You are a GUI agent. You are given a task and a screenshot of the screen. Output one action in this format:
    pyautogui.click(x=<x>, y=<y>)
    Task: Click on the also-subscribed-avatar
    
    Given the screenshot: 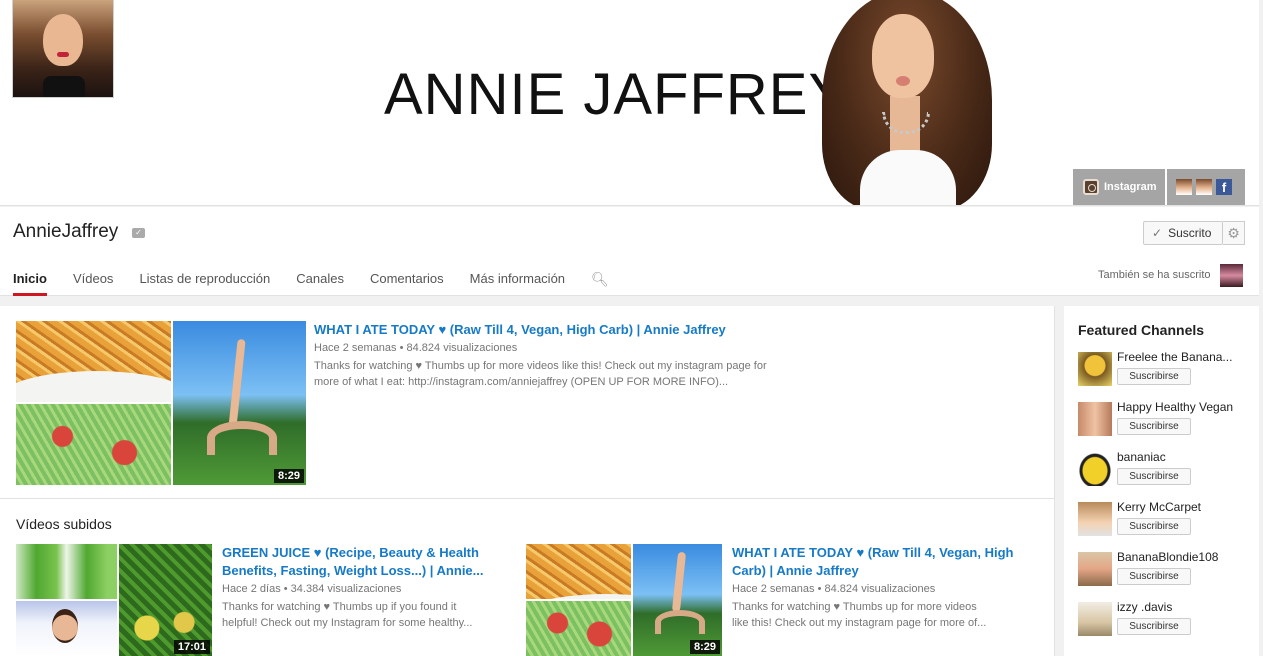 What is the action you would take?
    pyautogui.click(x=1231, y=275)
    